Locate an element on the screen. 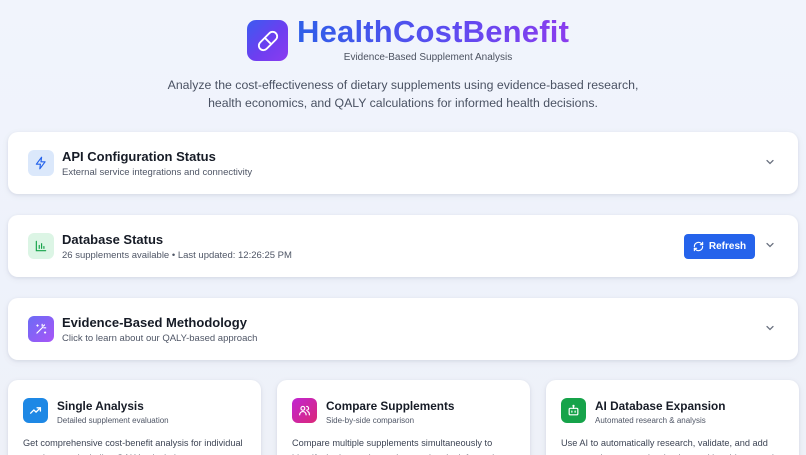 Image resolution: width=806 pixels, height=455 pixels. methodology-title: Evidence-Based Methodology is located at coordinates (154, 322).